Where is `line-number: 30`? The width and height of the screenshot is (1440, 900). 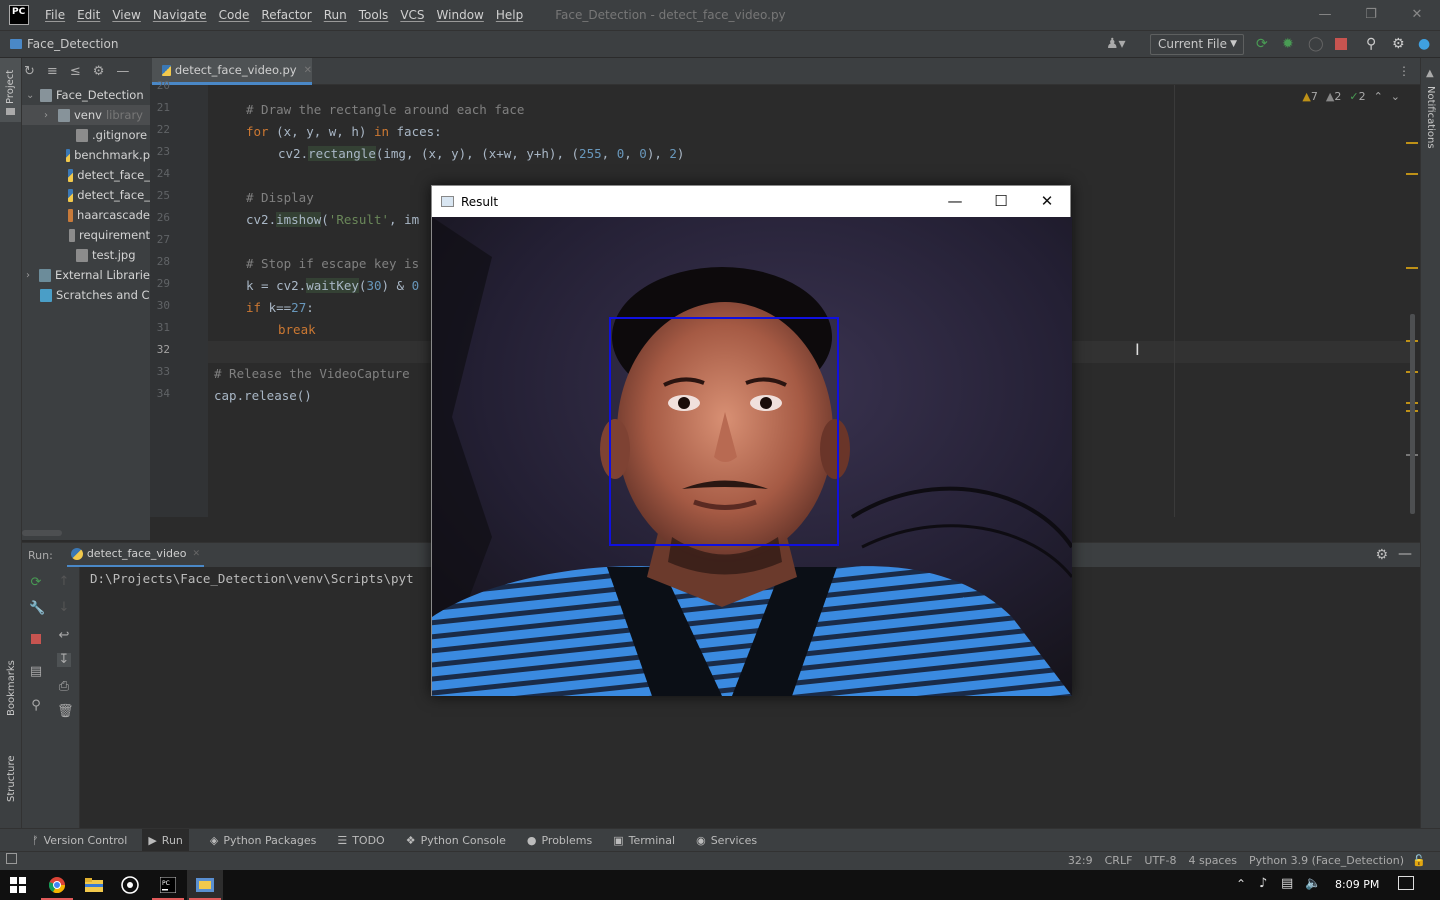
line-number: 30 is located at coordinates (160, 305).